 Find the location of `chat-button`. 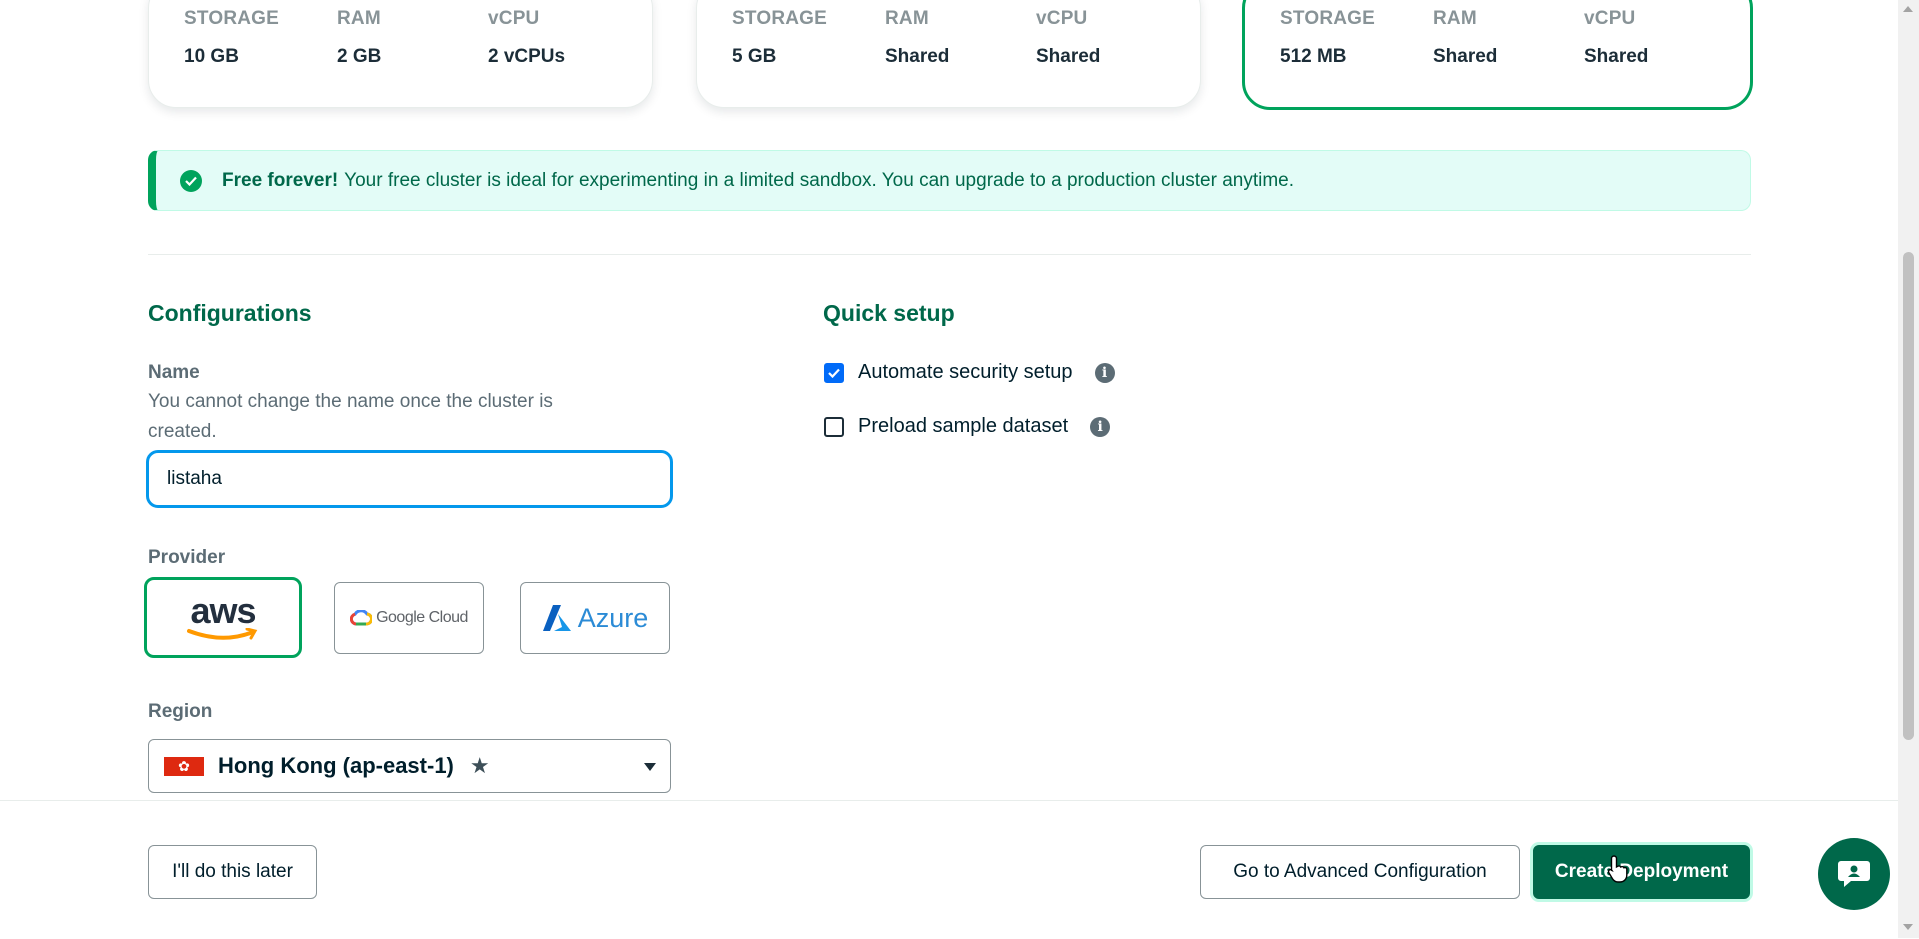

chat-button is located at coordinates (1854, 874).